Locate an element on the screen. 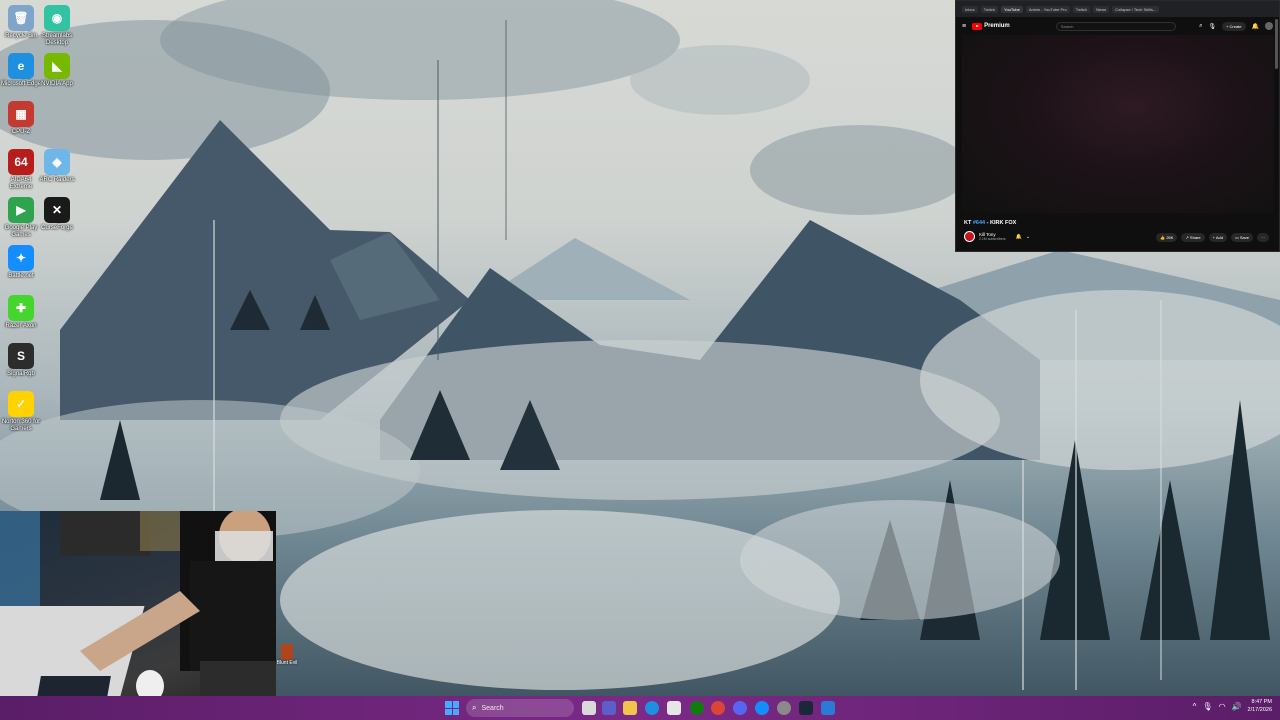 Image resolution: width=1280 pixels, height=720 pixels. battle-net-icon: ✦ is located at coordinates (21, 258).